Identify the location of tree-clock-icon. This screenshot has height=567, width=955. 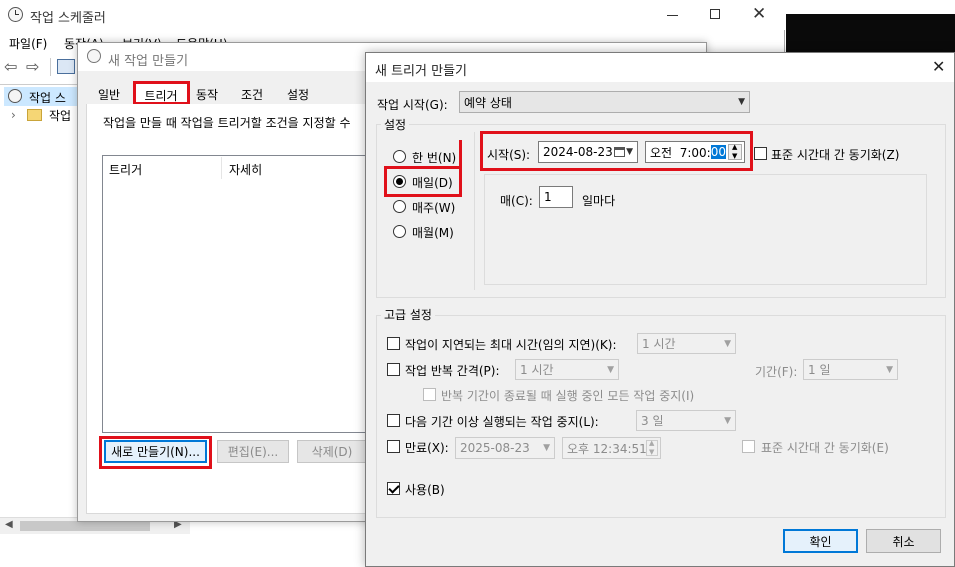
(15, 96).